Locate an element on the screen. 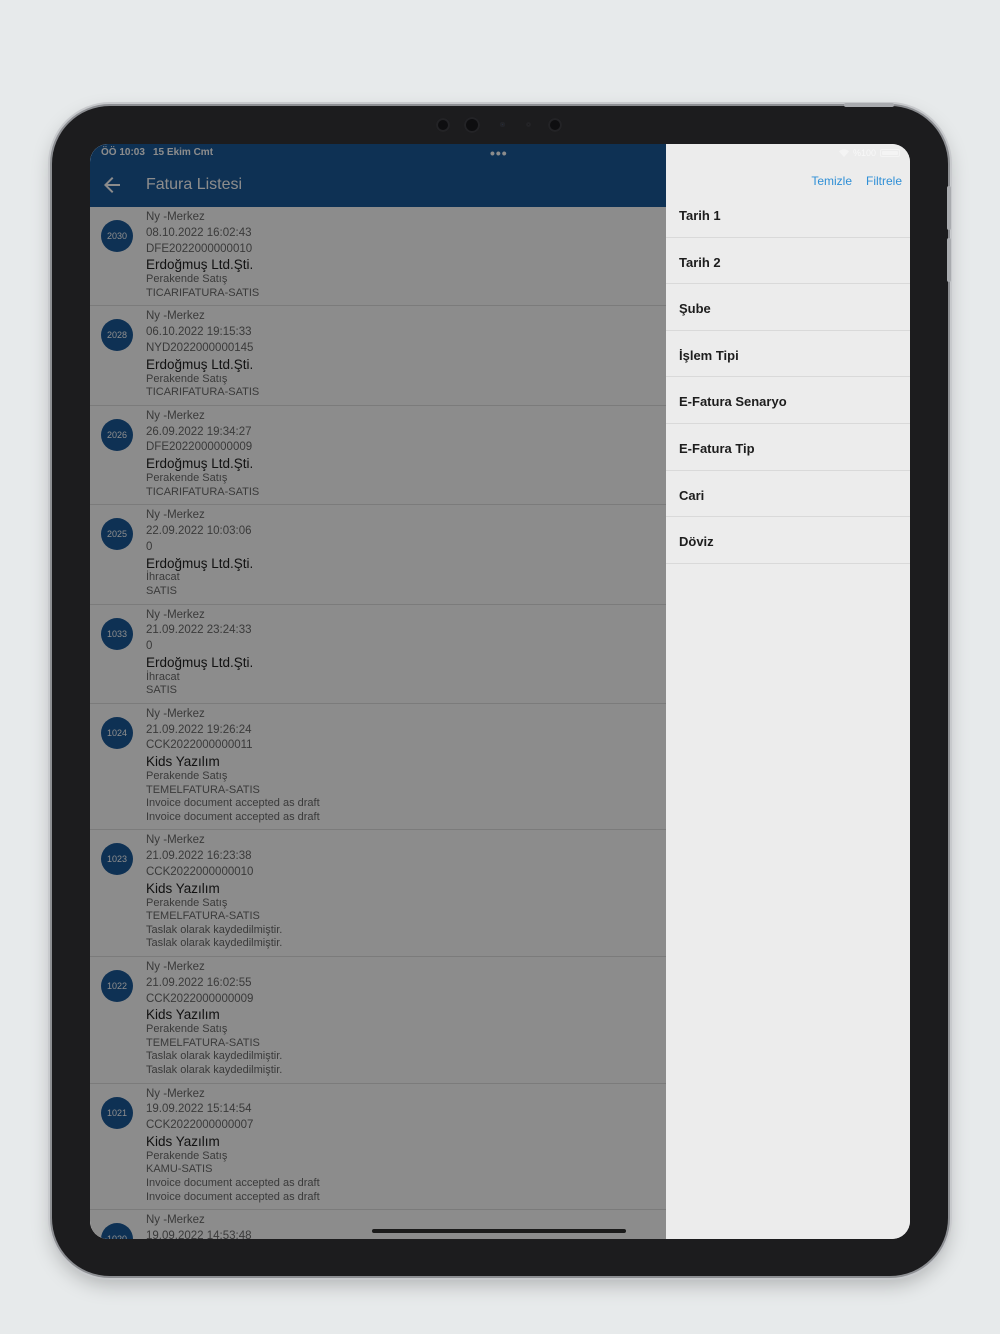 This screenshot has width=1000, height=1334. battery-icon is located at coordinates (890, 153).